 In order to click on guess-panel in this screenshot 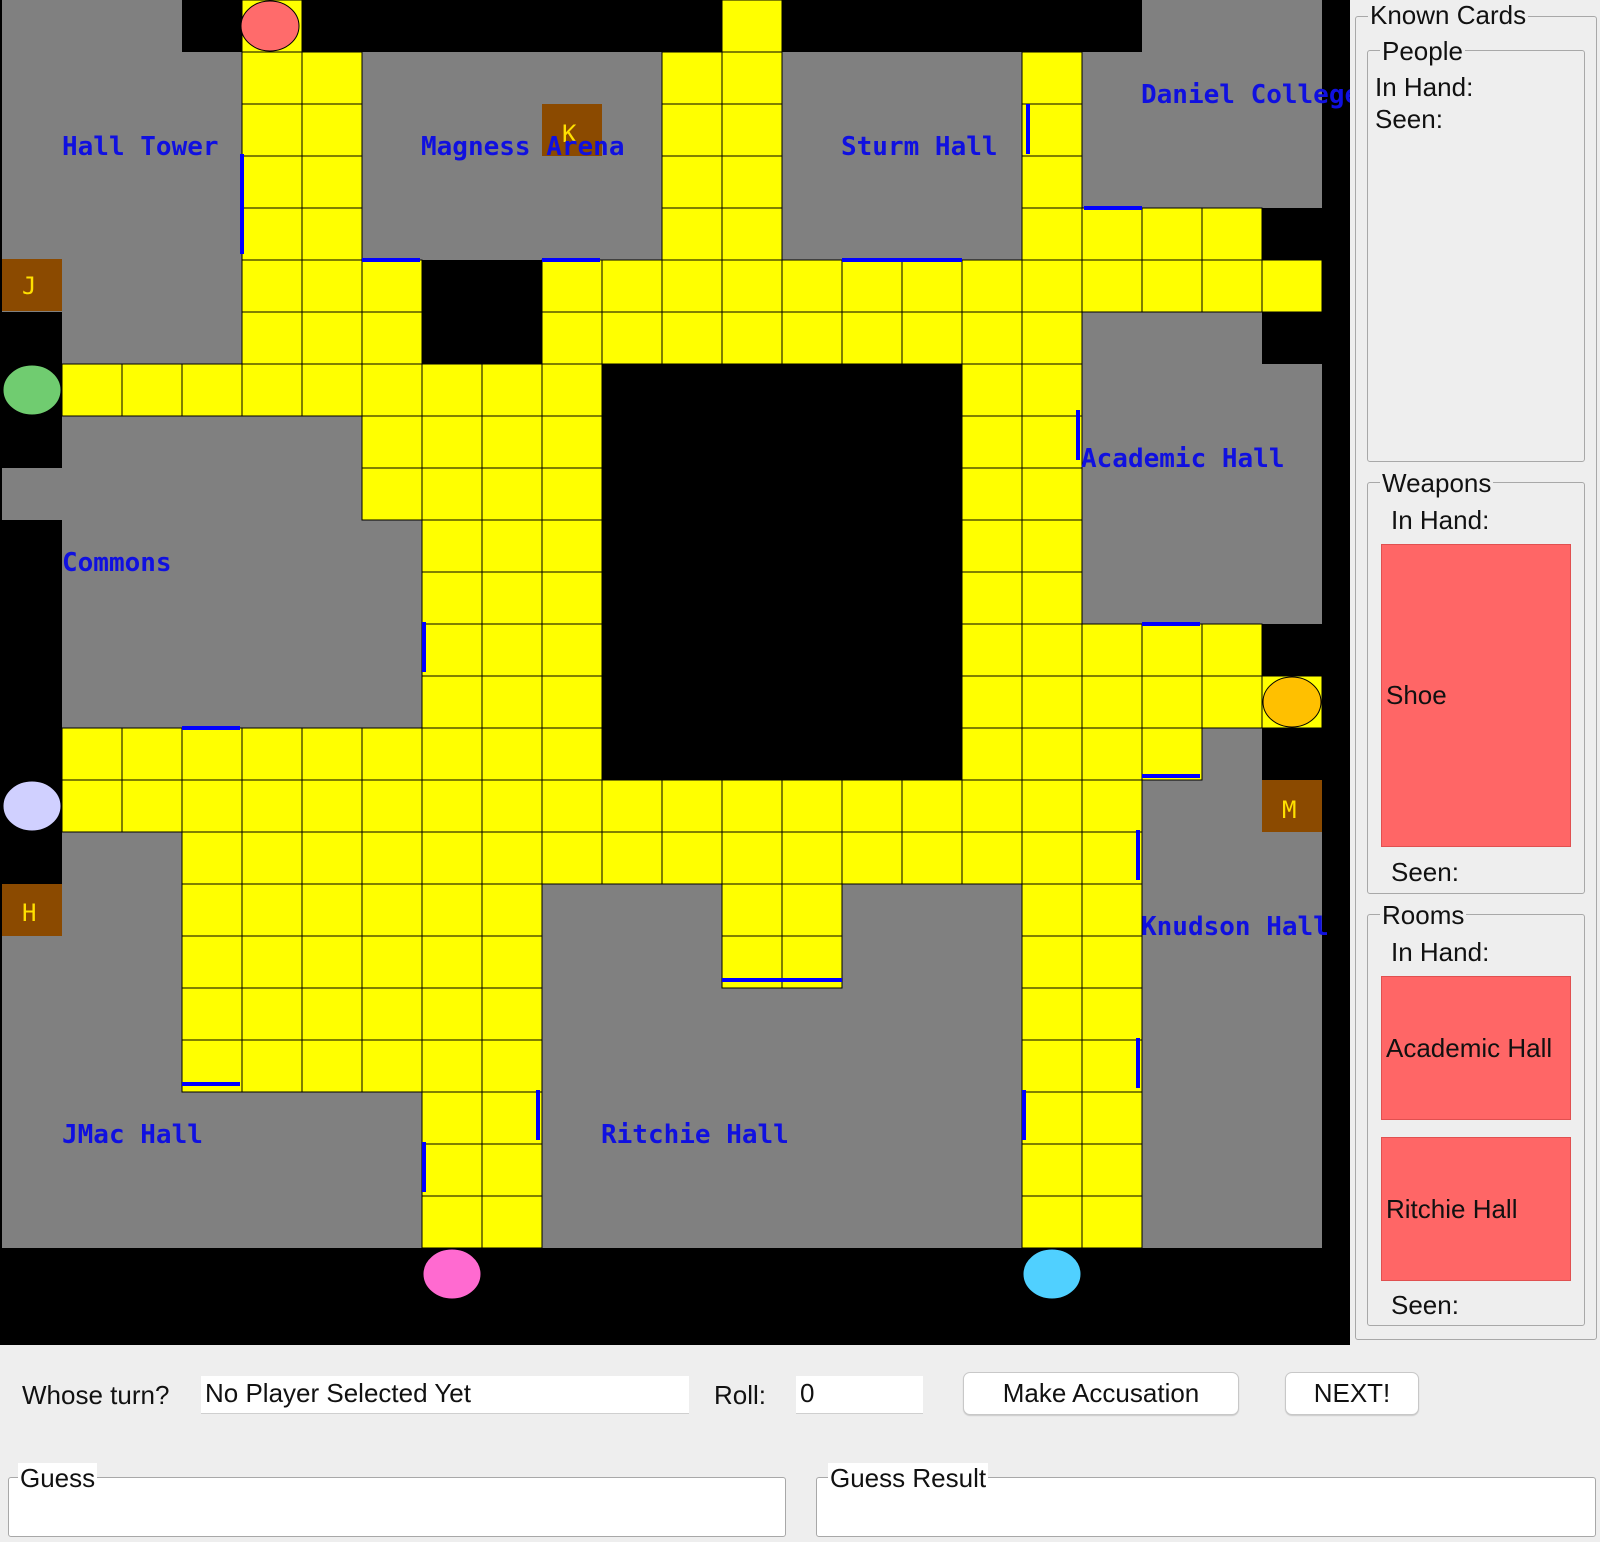, I will do `click(397, 1507)`.